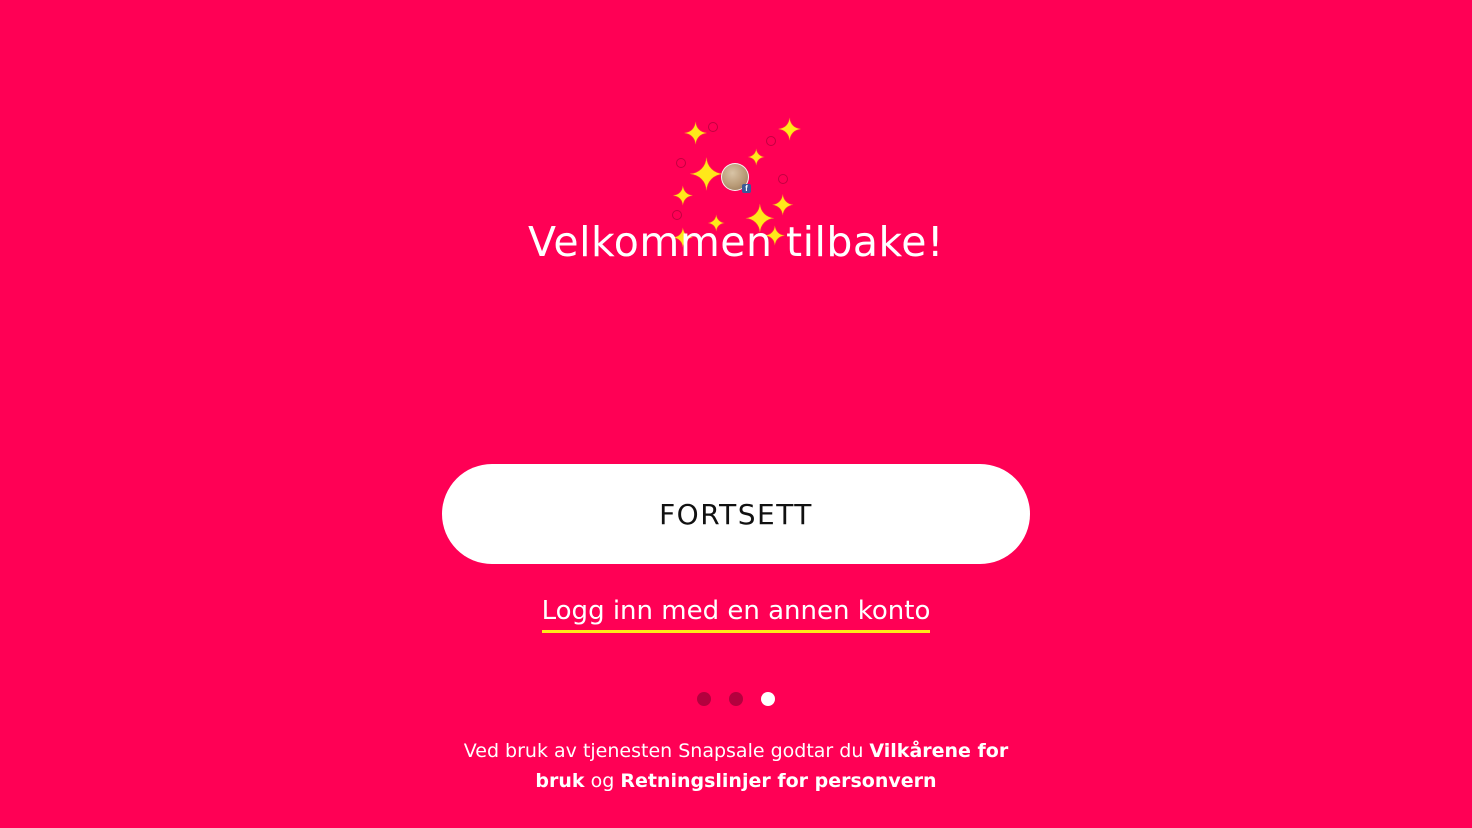  Describe the element at coordinates (746, 188) in the screenshot. I see `facebook-icon: f` at that location.